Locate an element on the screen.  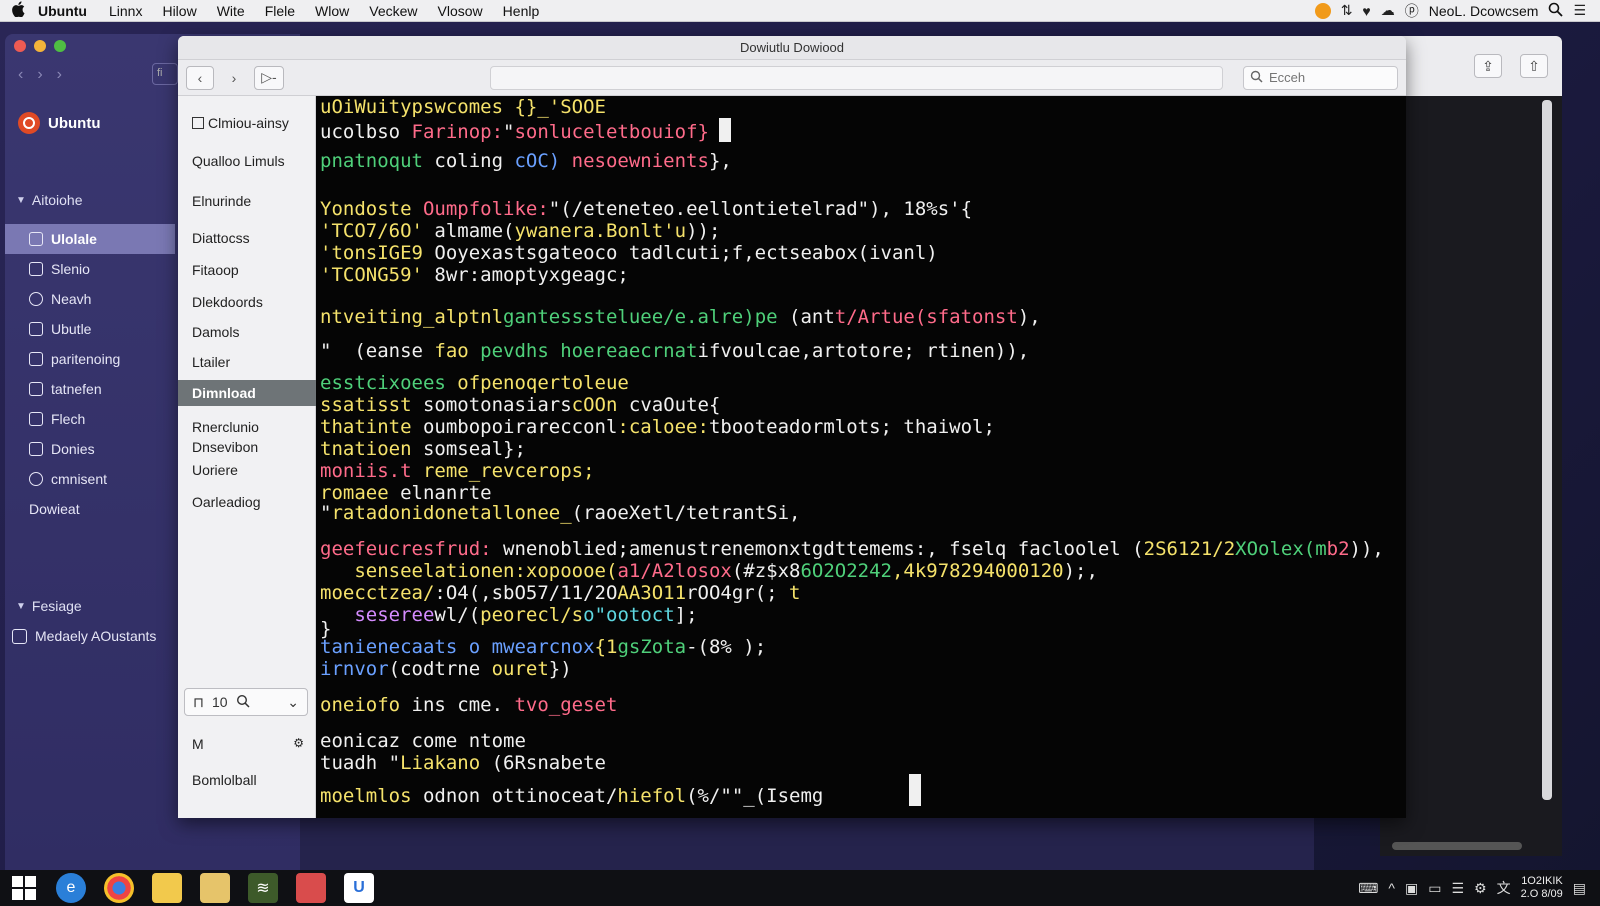
battery-icon: ▭ is located at coordinates (1434, 888).